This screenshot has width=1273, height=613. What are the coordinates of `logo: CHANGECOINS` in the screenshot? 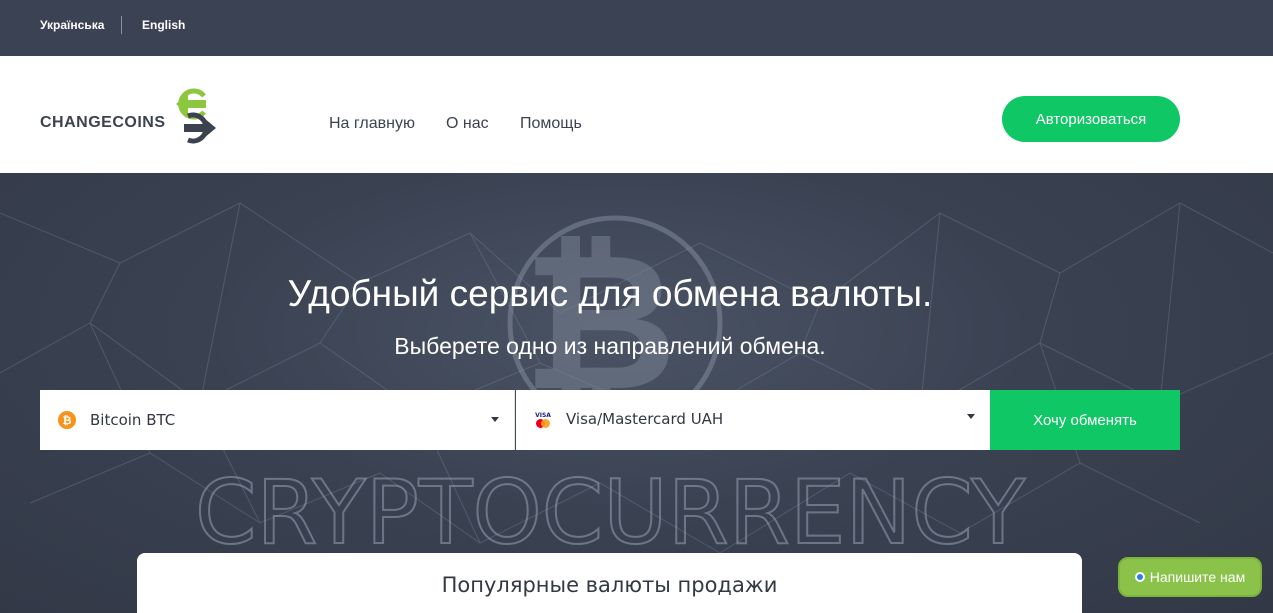 It's located at (135, 116).